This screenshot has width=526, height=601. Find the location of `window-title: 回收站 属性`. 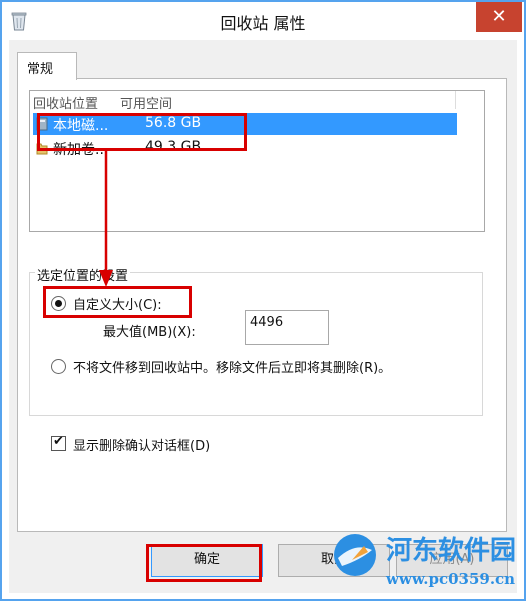

window-title: 回收站 属性 is located at coordinates (263, 23).